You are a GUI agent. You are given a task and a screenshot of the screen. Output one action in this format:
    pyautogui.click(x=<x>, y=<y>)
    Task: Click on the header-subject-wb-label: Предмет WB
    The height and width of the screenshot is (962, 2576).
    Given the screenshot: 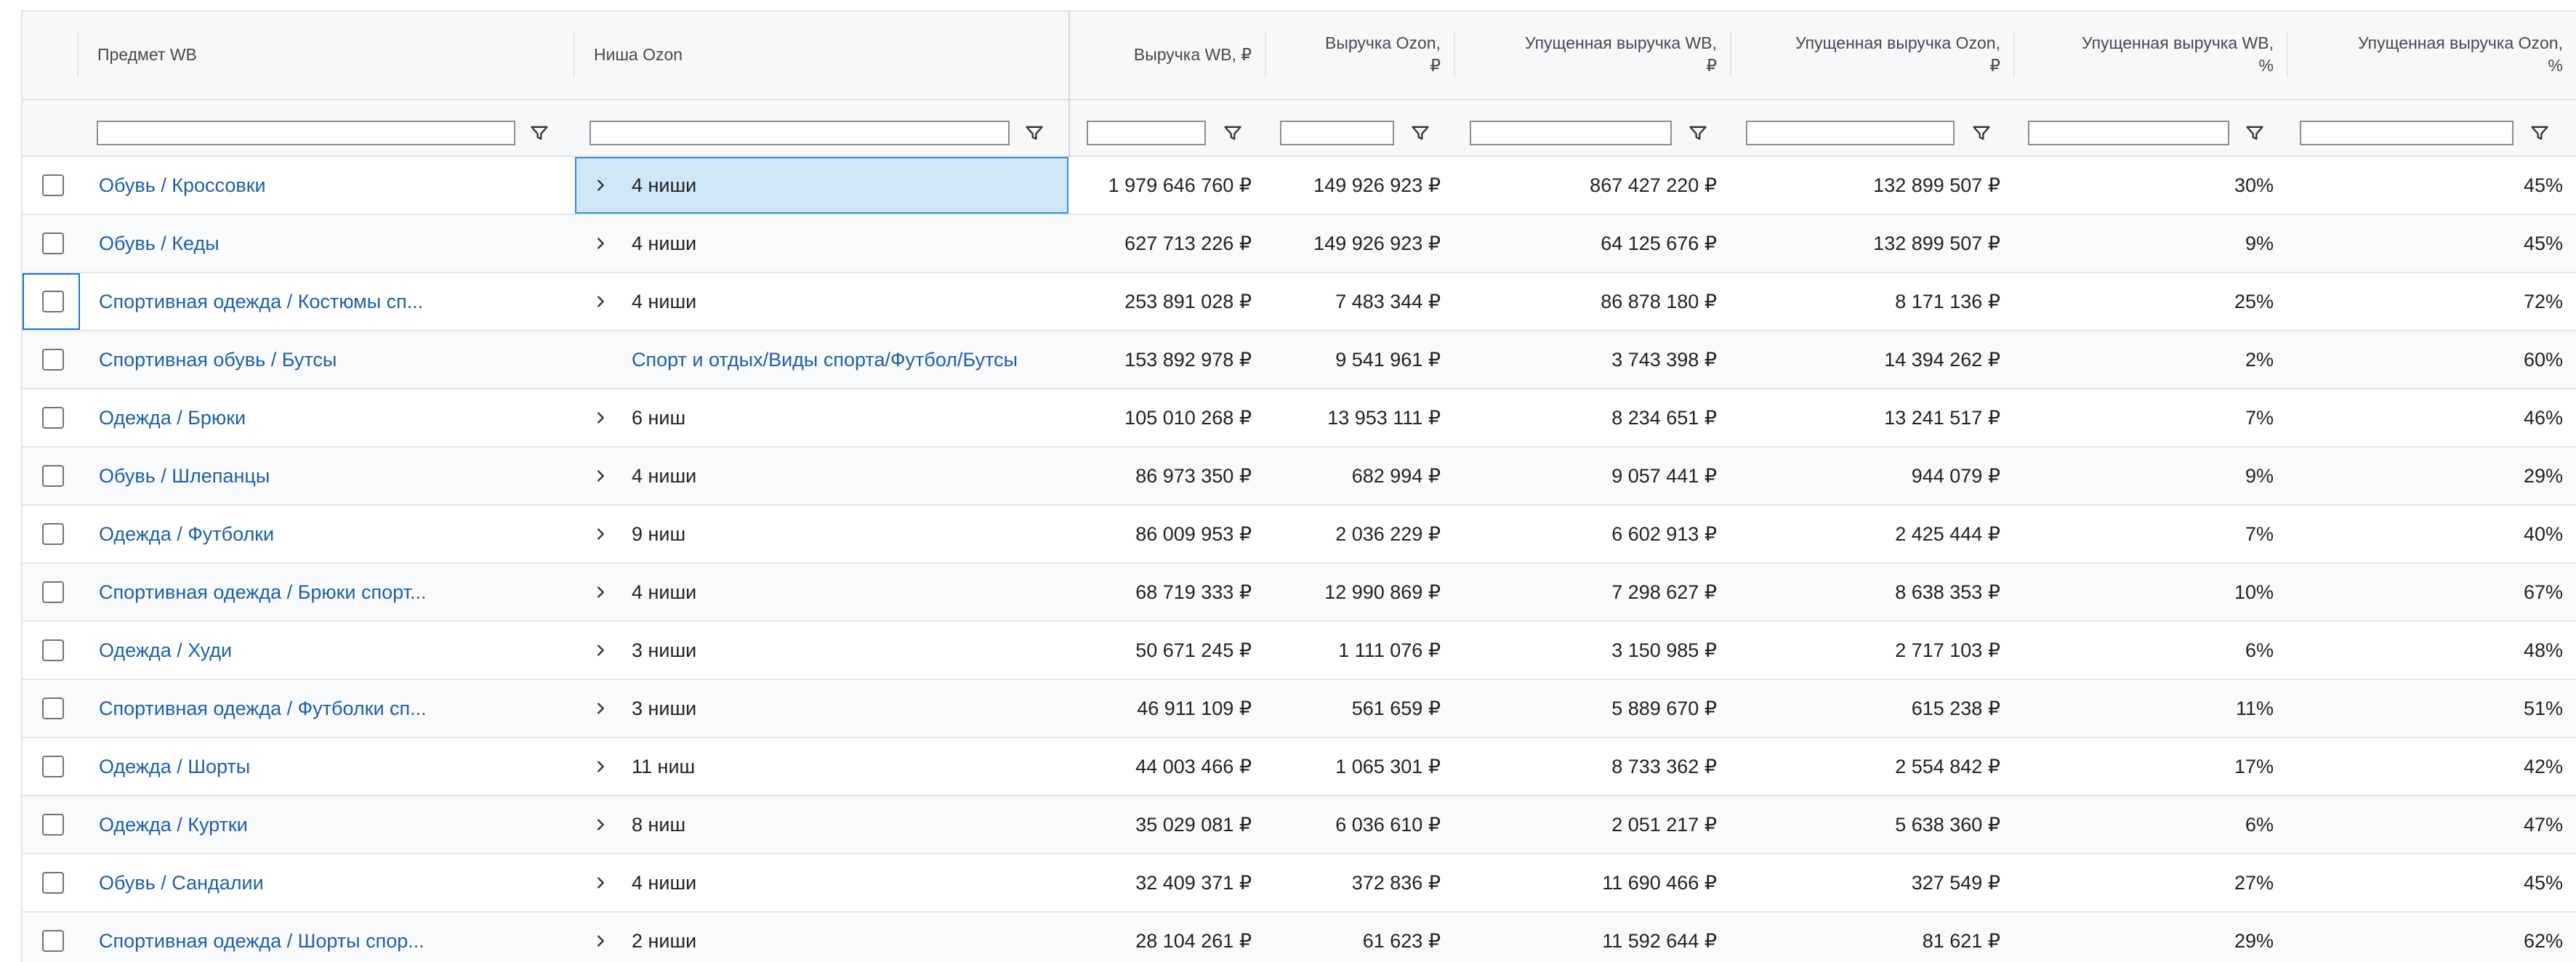 What is the action you would take?
    pyautogui.click(x=147, y=54)
    